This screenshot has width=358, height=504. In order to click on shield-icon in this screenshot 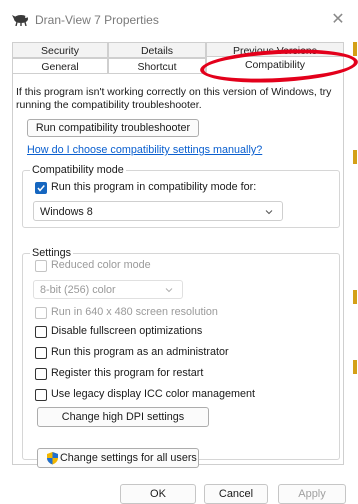, I will do `click(52, 458)`.